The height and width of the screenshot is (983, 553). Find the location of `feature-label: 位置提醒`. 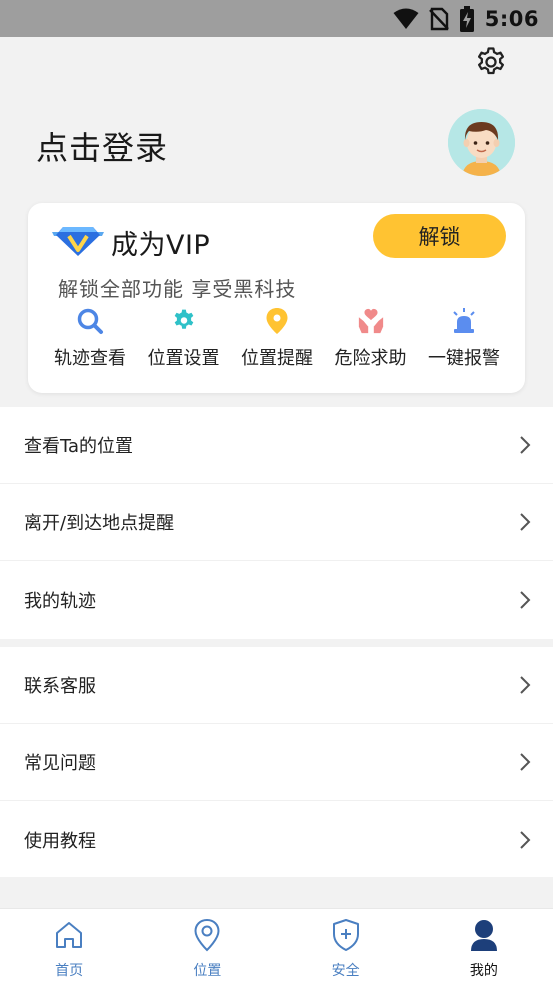

feature-label: 位置提醒 is located at coordinates (277, 358).